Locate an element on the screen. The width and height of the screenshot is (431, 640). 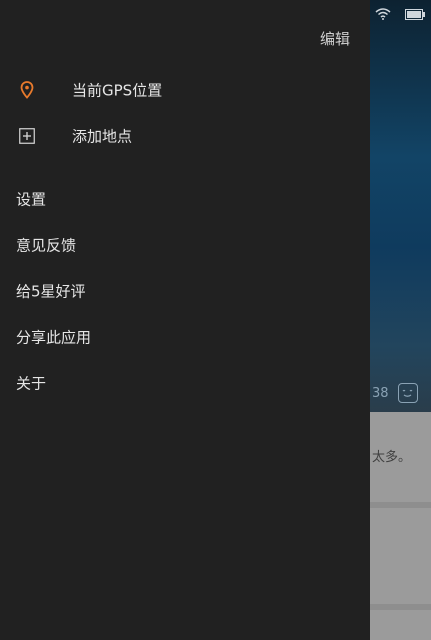
battery-icon is located at coordinates (415, 14).